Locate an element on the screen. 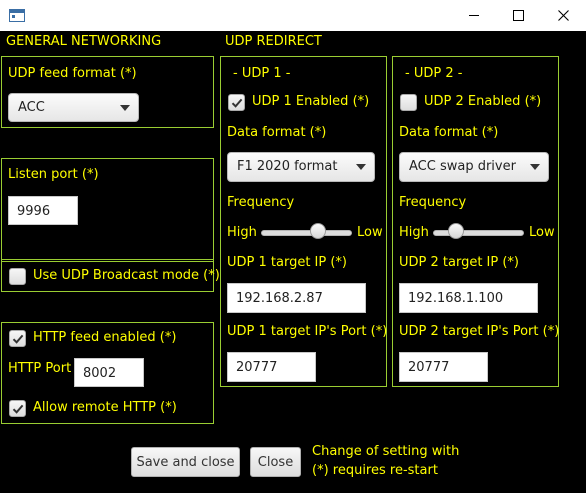 This screenshot has height=493, width=586. udp1-target-port-value: 20777 is located at coordinates (257, 367).